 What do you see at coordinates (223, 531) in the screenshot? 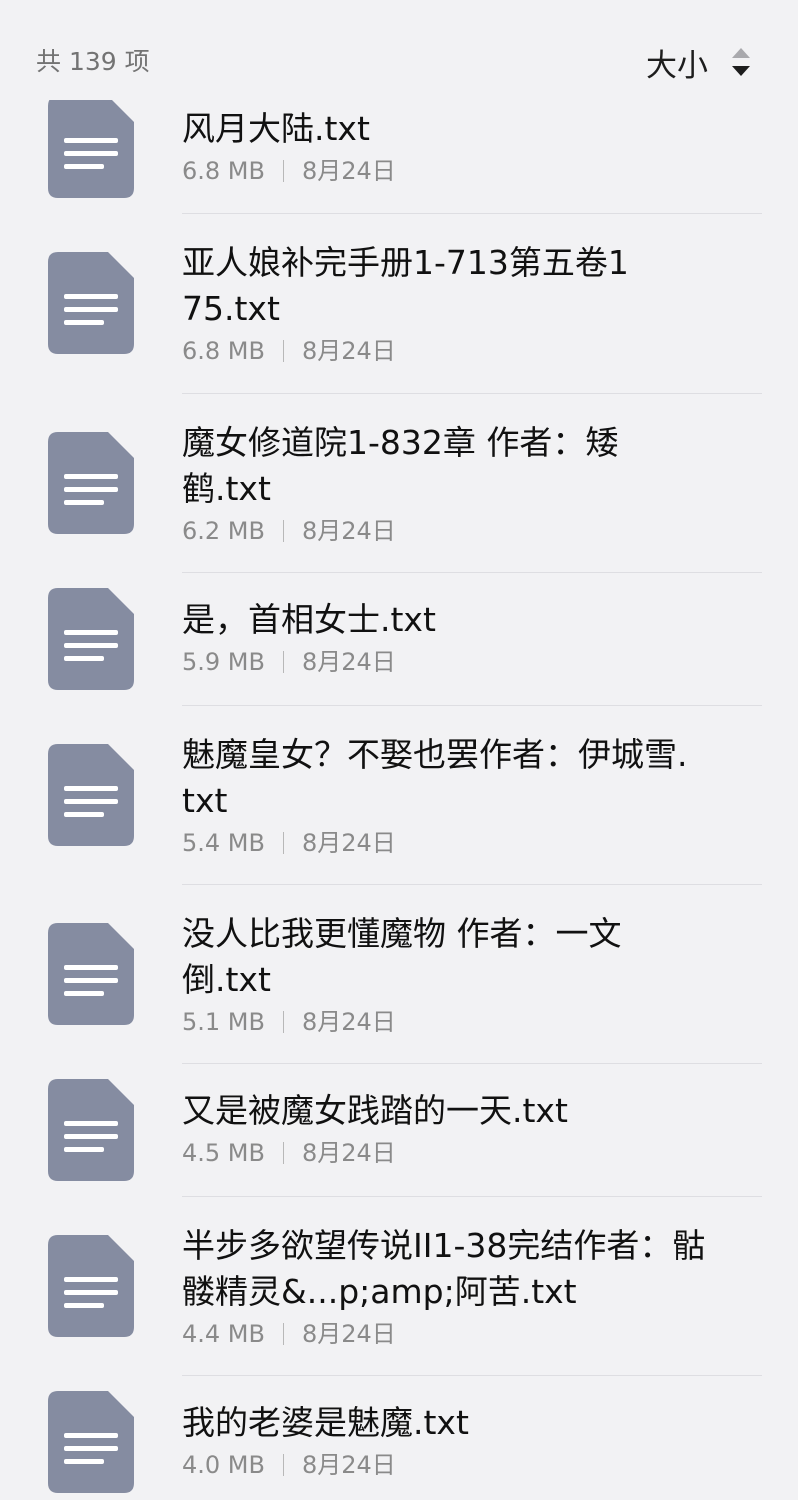
I see `file-size: 6.2 MB` at bounding box center [223, 531].